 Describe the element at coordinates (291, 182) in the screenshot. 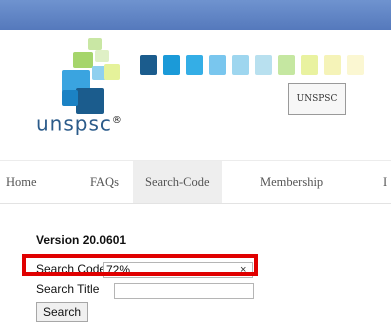

I see `nav-membership: Membership` at that location.